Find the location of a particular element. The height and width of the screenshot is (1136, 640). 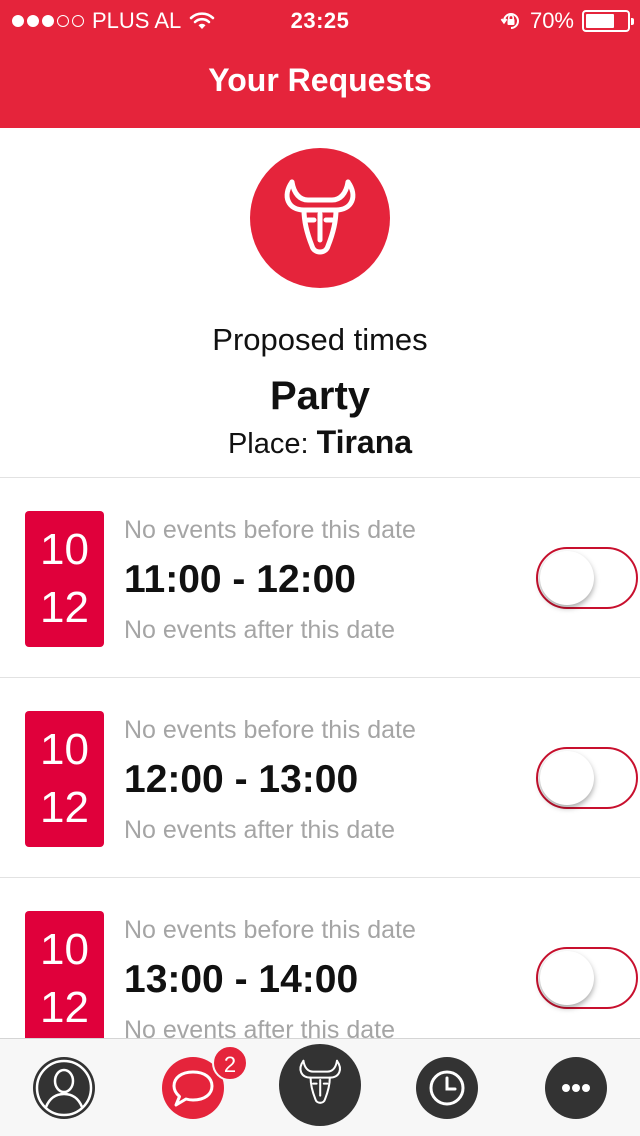

tab-more is located at coordinates (576, 1088).